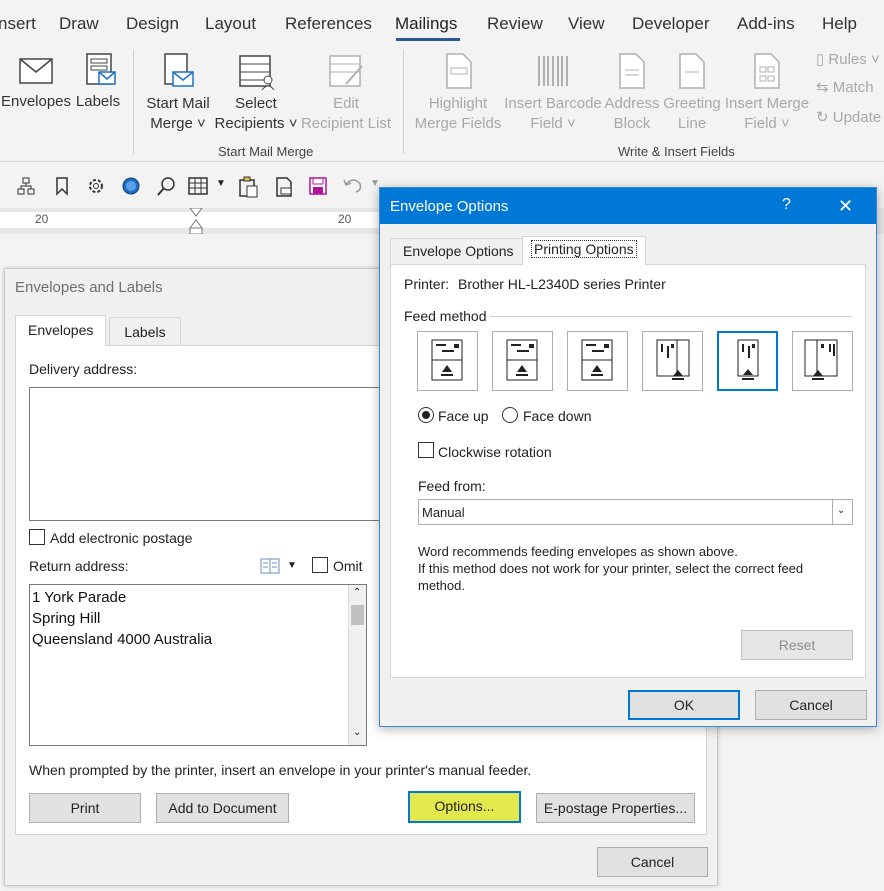  Describe the element at coordinates (426, 415) in the screenshot. I see `face-up-radio` at that location.